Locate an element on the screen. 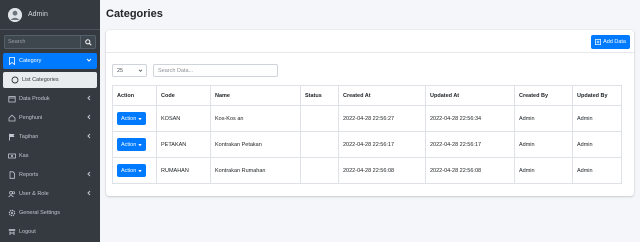 The height and width of the screenshot is (242, 640). name-cell: Kontrakan Rumahan is located at coordinates (255, 170).